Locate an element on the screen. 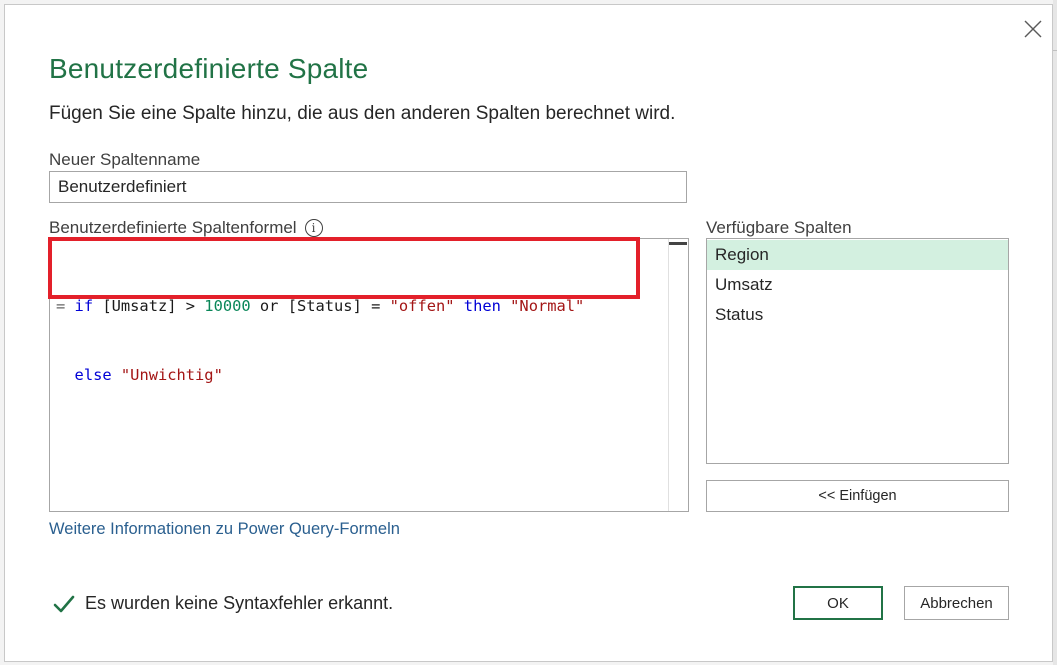 The image size is (1057, 665). formula-token: = is located at coordinates (65, 306).